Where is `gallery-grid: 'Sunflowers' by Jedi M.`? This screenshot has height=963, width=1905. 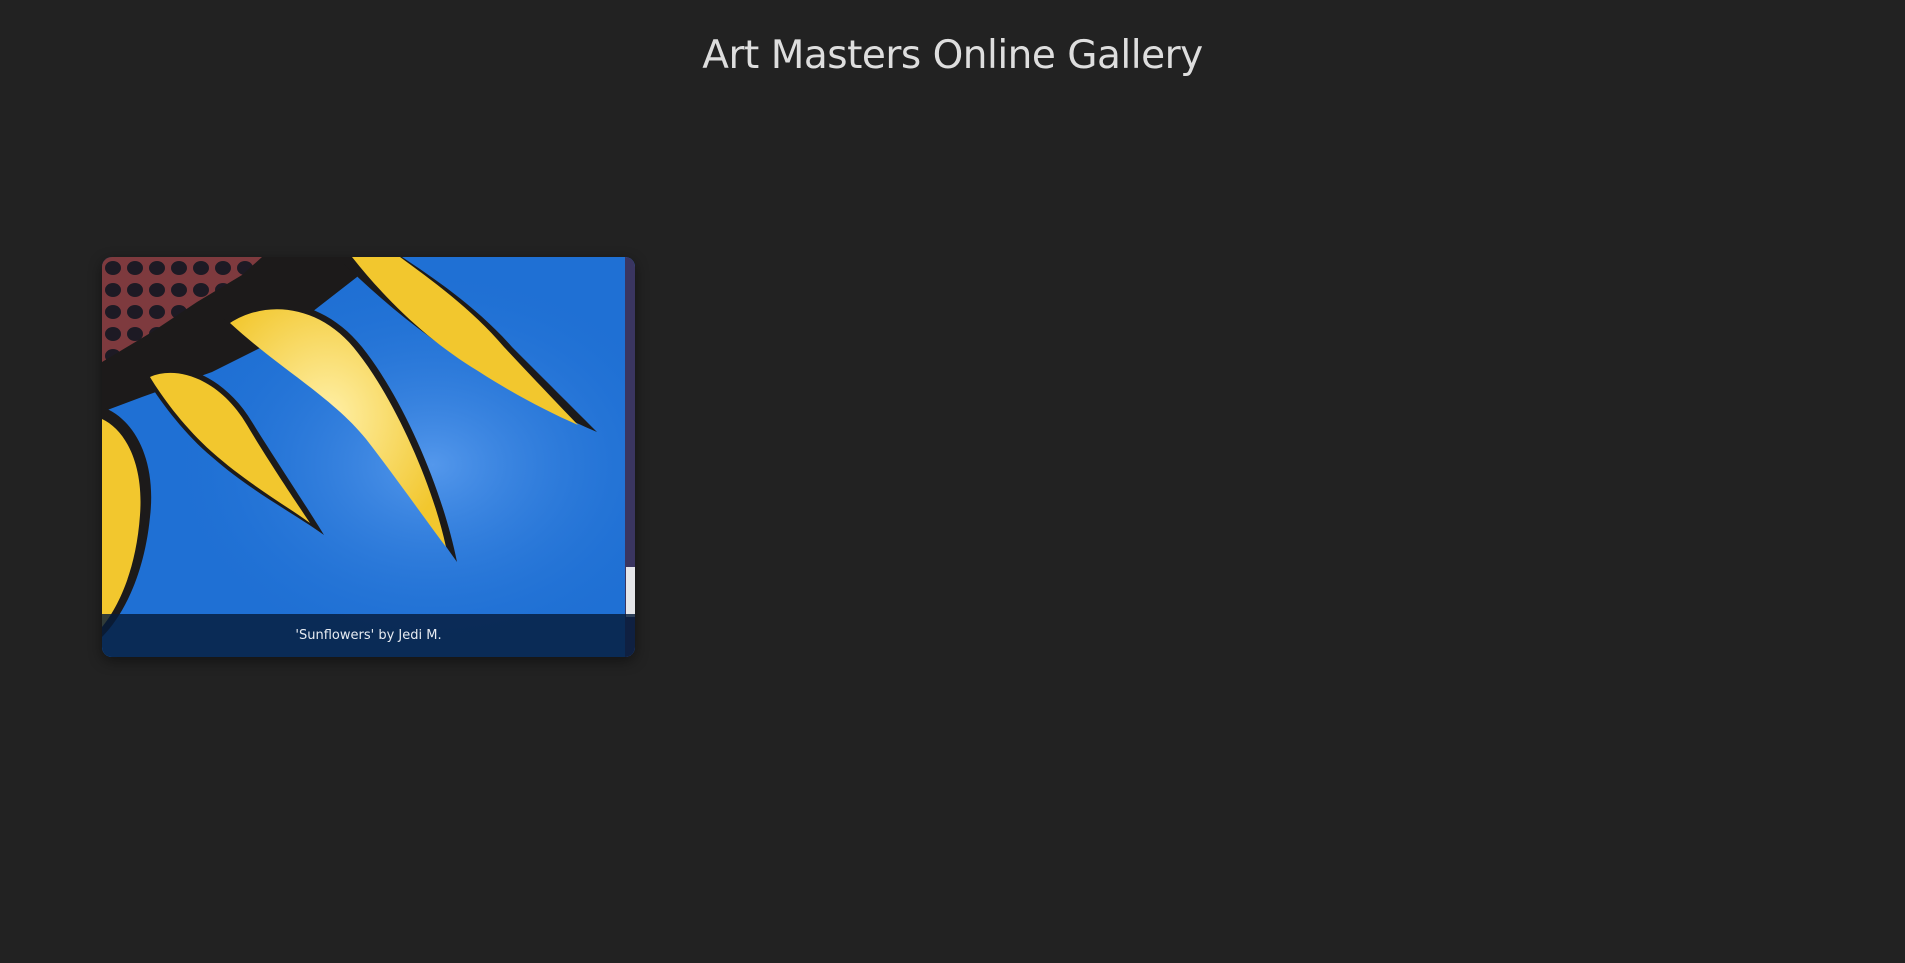
gallery-grid: 'Sunflowers' by Jedi M. is located at coordinates (368, 457).